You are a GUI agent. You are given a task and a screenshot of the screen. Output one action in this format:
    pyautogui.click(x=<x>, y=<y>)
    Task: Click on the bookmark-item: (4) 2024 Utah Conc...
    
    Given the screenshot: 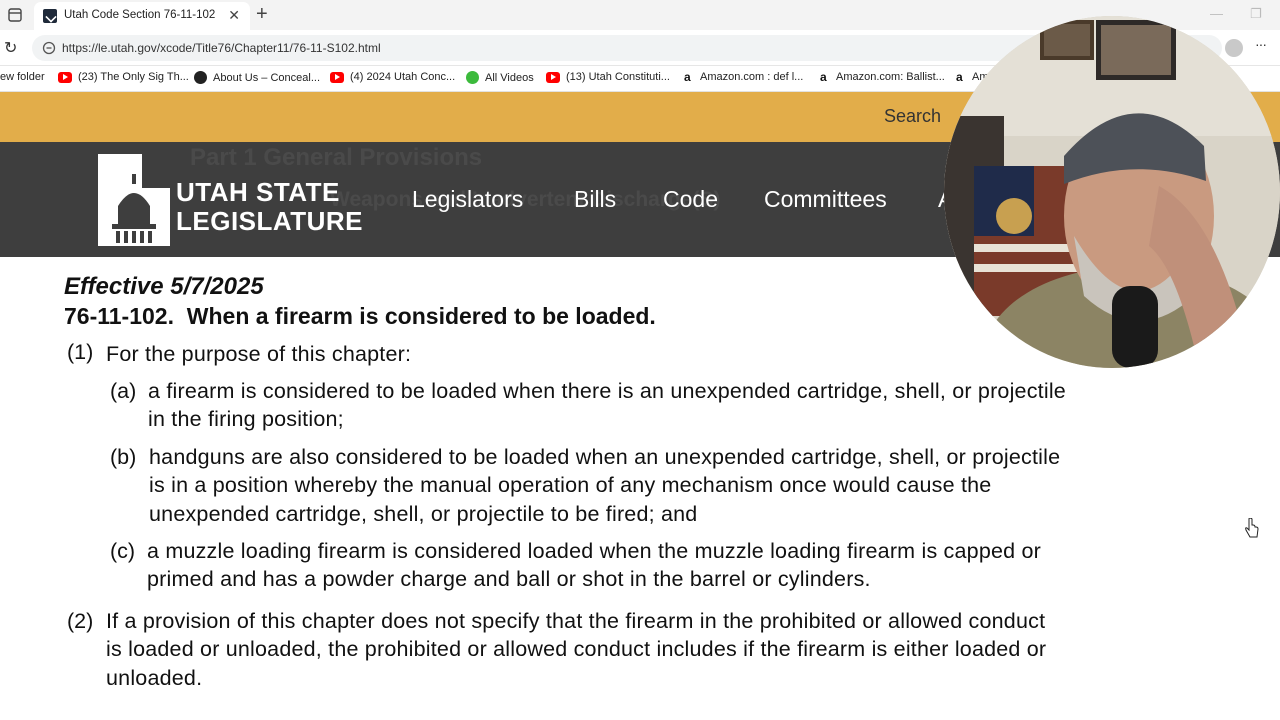 What is the action you would take?
    pyautogui.click(x=392, y=77)
    